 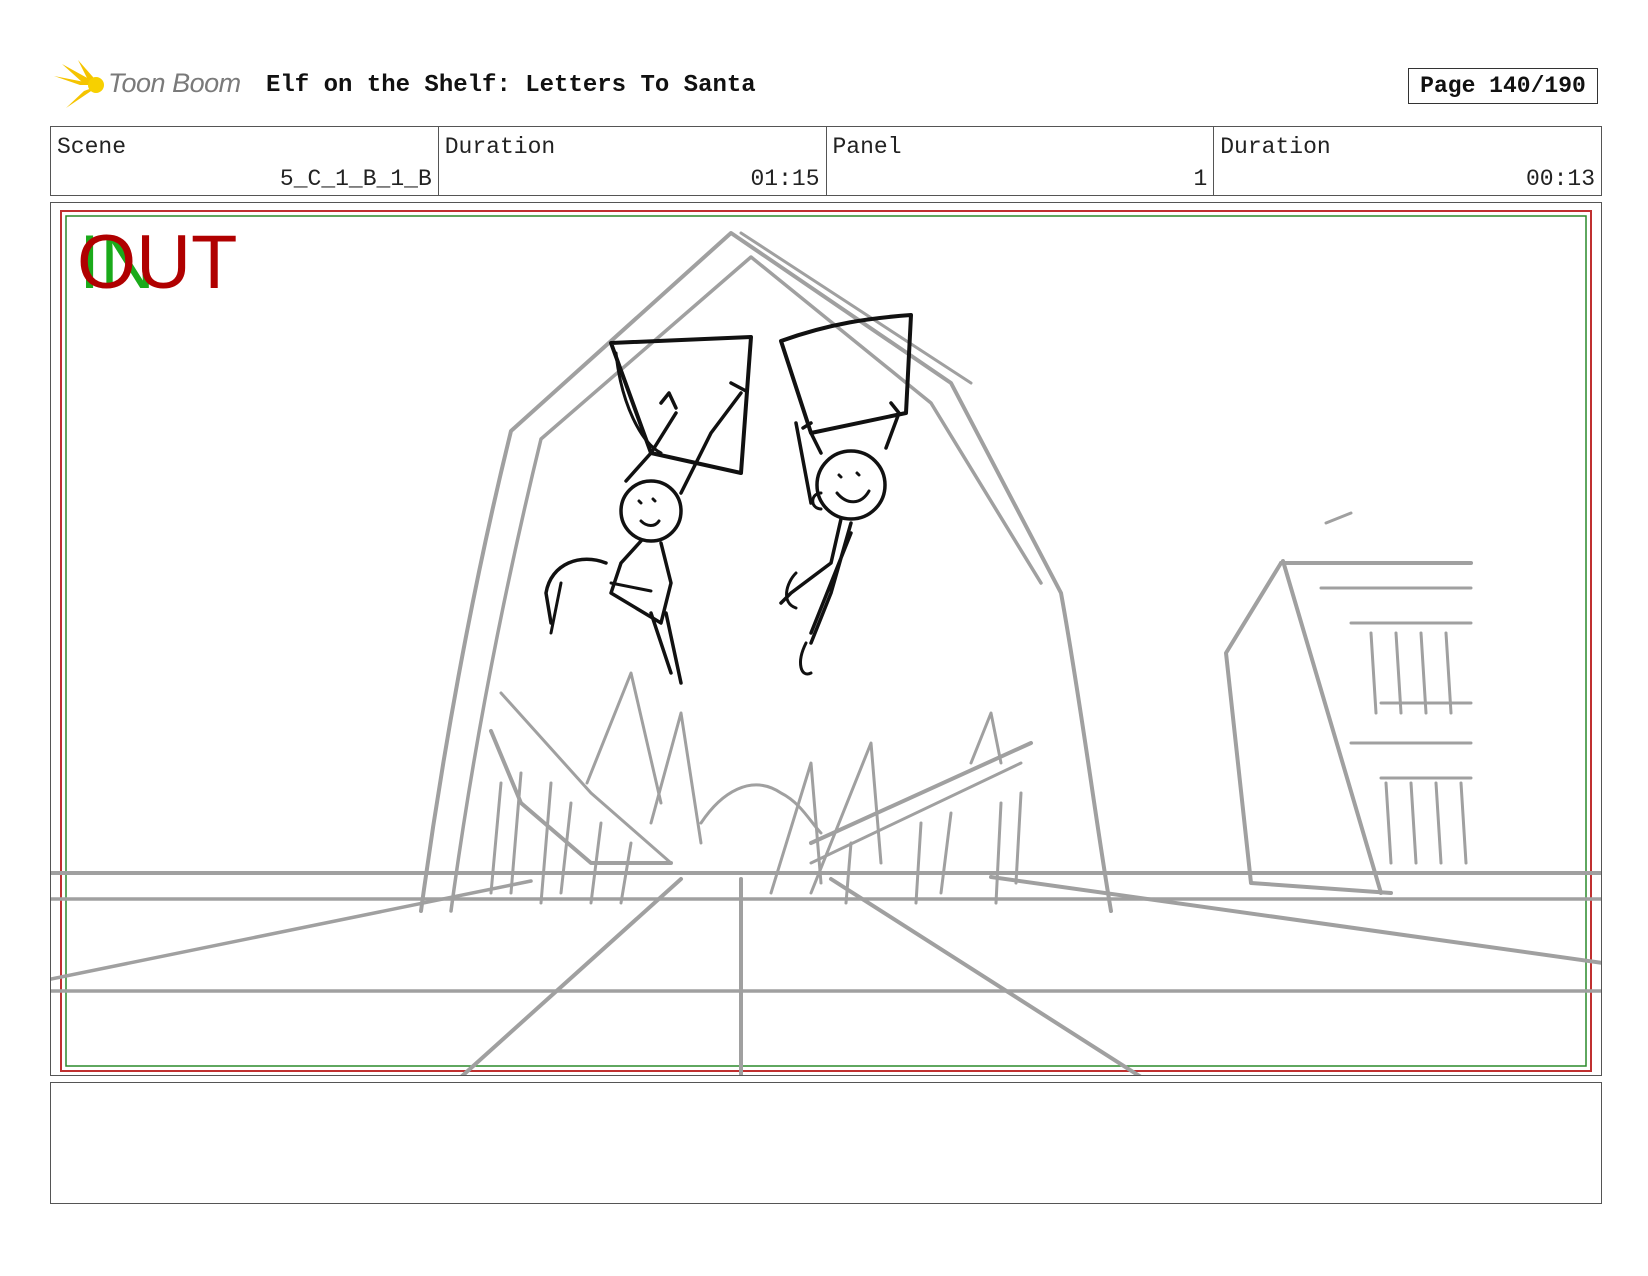 I want to click on scene-cell: Scene 5_C_1_B_1_B, so click(x=245, y=161).